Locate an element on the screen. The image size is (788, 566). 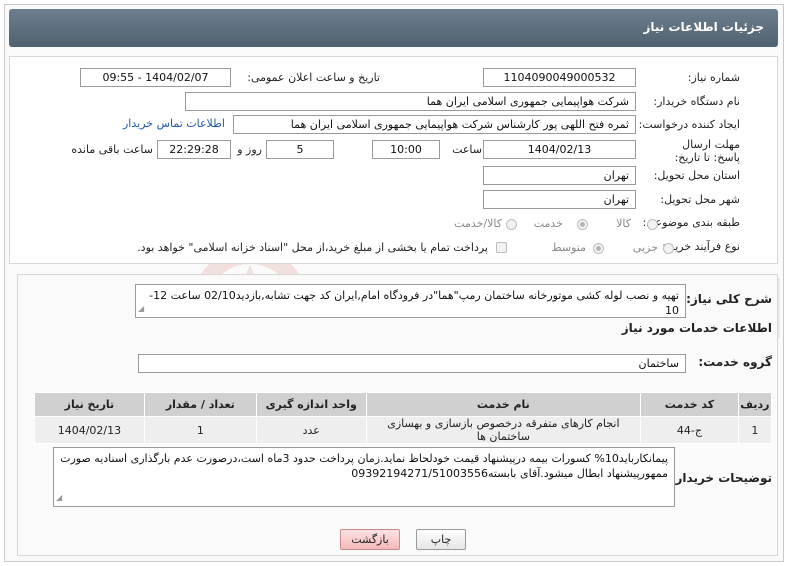
remaining-time-label: ساعت باقی مانده is located at coordinates (112, 149).